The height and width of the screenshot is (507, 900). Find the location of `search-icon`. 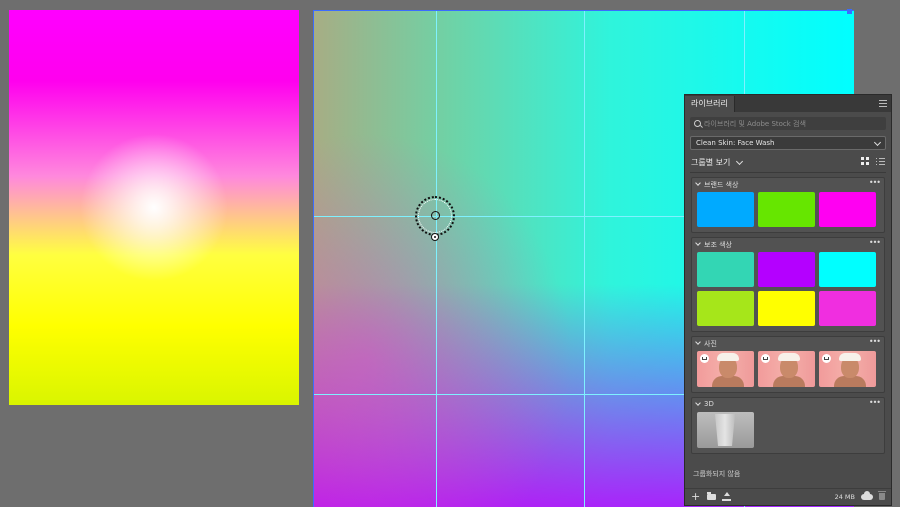

search-icon is located at coordinates (697, 123).